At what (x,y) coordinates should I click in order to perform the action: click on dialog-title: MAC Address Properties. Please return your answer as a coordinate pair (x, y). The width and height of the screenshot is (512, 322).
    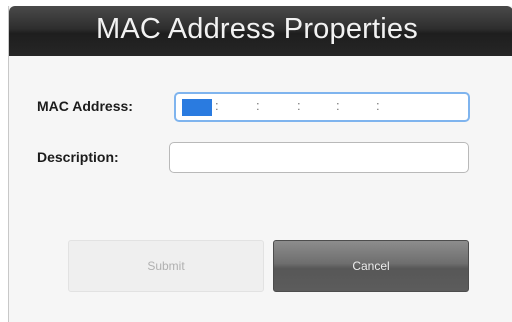
    Looking at the image, I should click on (257, 29).